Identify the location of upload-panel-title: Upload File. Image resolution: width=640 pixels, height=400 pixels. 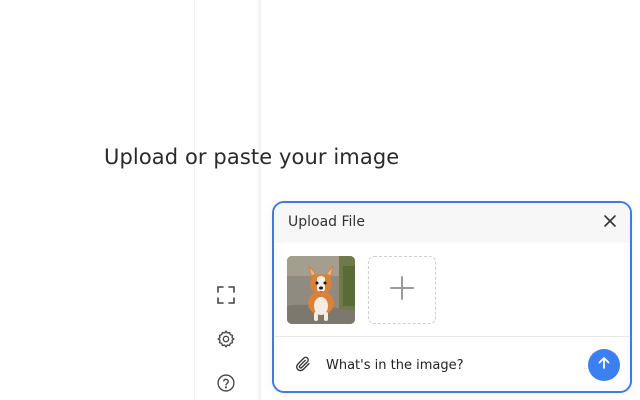
(326, 222).